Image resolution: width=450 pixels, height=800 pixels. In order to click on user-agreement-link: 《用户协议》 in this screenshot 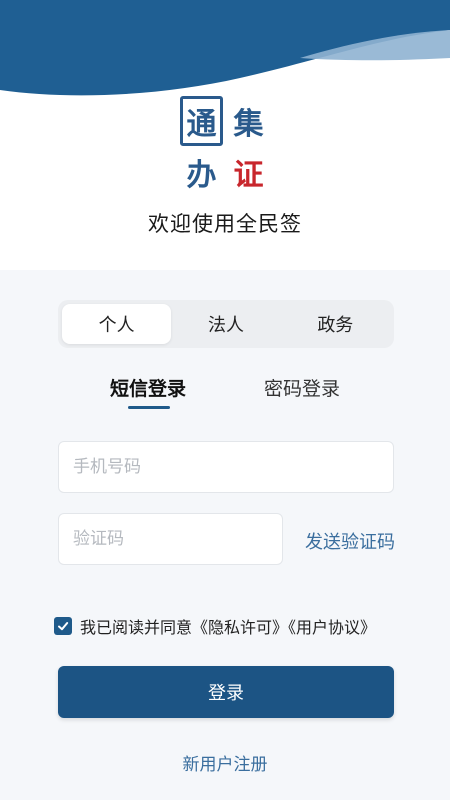, I will do `click(332, 627)`.